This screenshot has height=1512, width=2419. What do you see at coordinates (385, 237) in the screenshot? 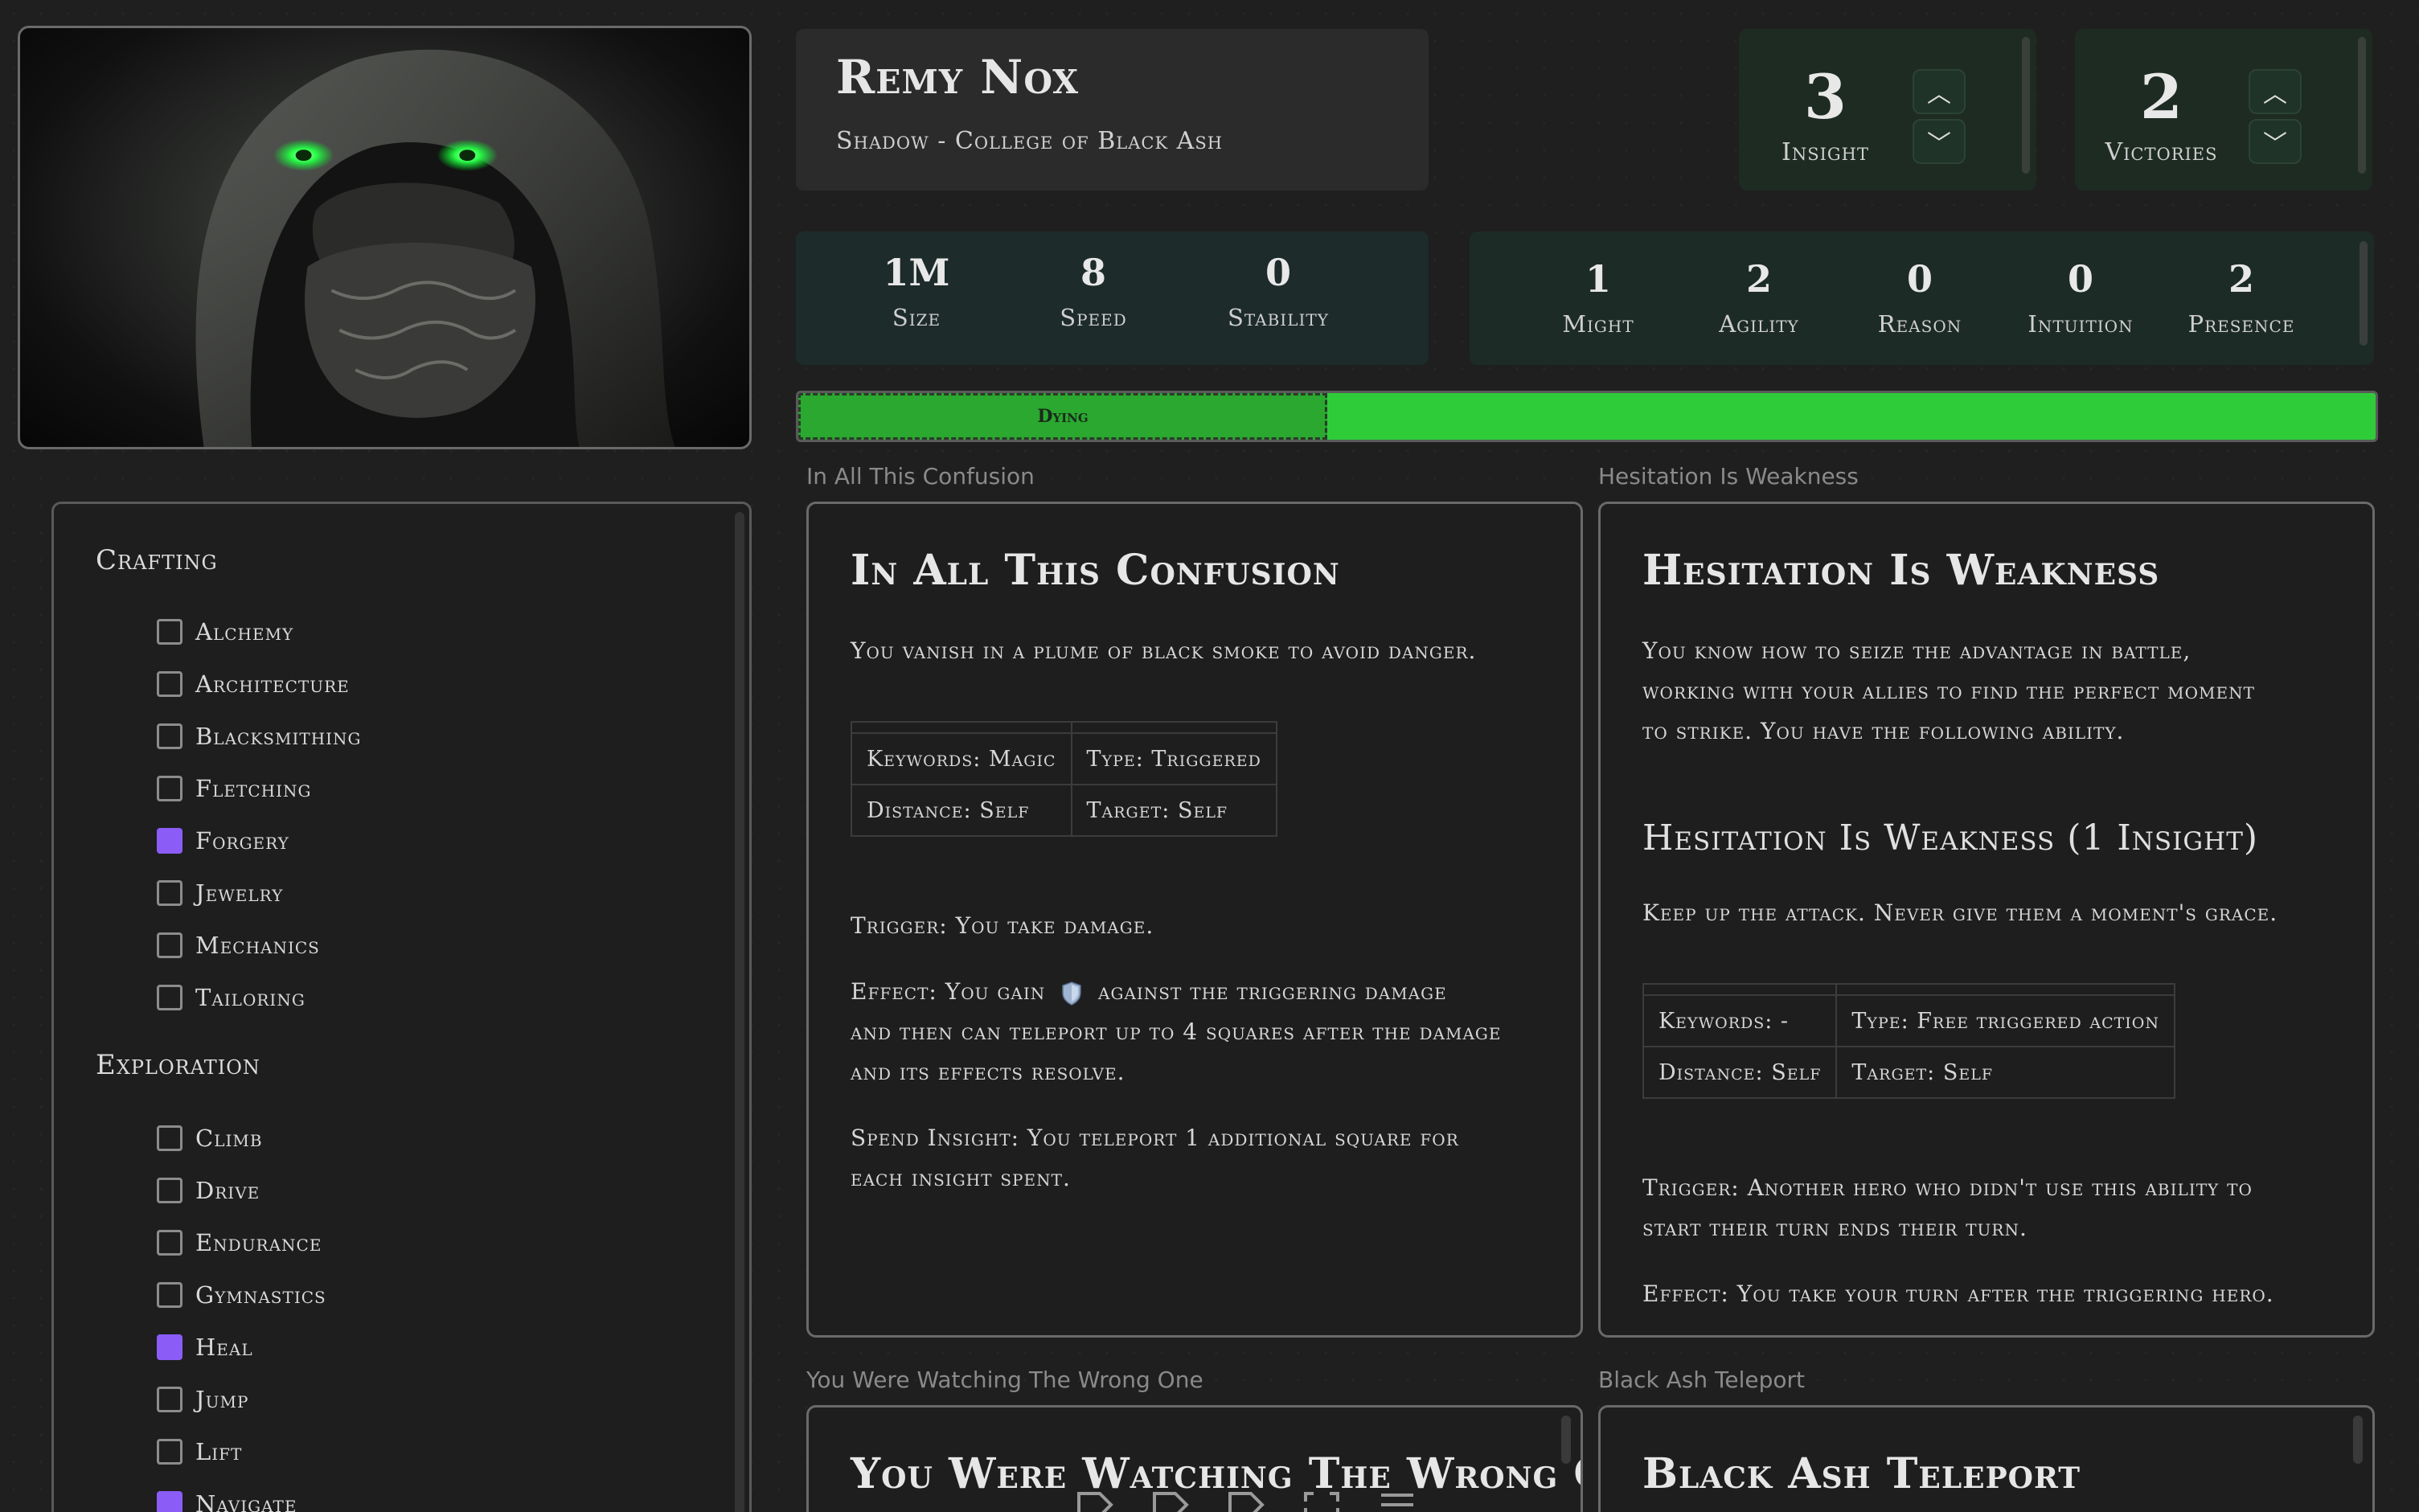
I see `character-portrait` at bounding box center [385, 237].